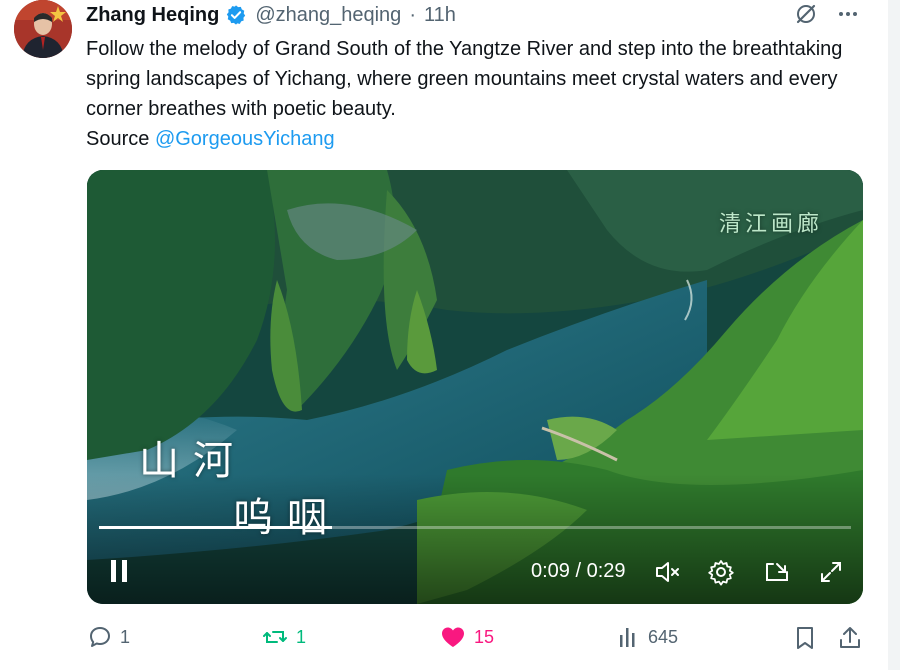  I want to click on settings-button, so click(721, 572).